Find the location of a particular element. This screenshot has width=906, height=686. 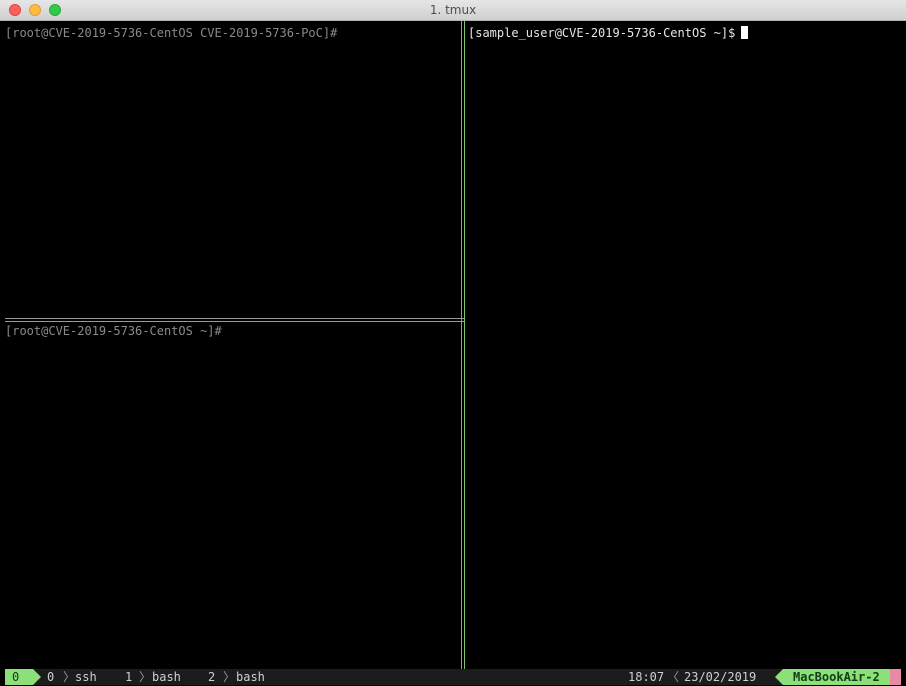

window-title: 1. tmux is located at coordinates (453, 10).